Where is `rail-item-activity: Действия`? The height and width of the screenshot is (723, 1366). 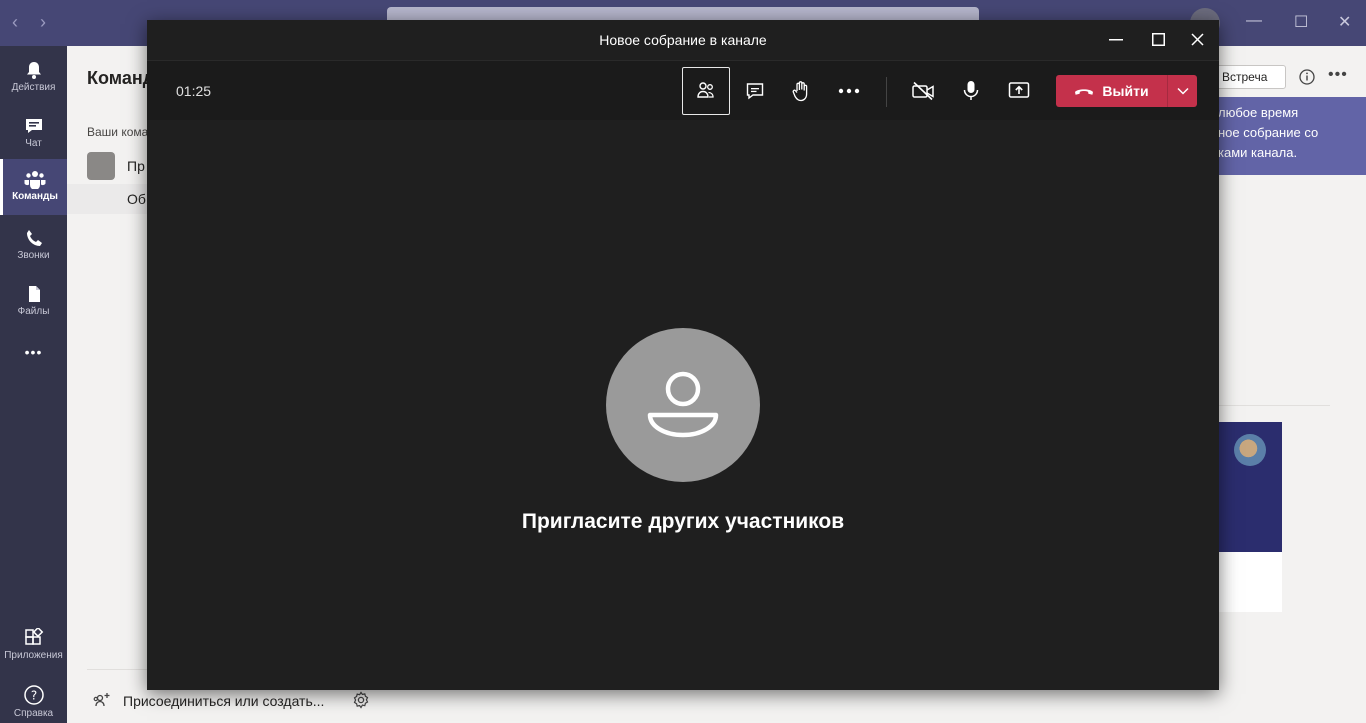
rail-item-activity: Действия is located at coordinates (33, 78).